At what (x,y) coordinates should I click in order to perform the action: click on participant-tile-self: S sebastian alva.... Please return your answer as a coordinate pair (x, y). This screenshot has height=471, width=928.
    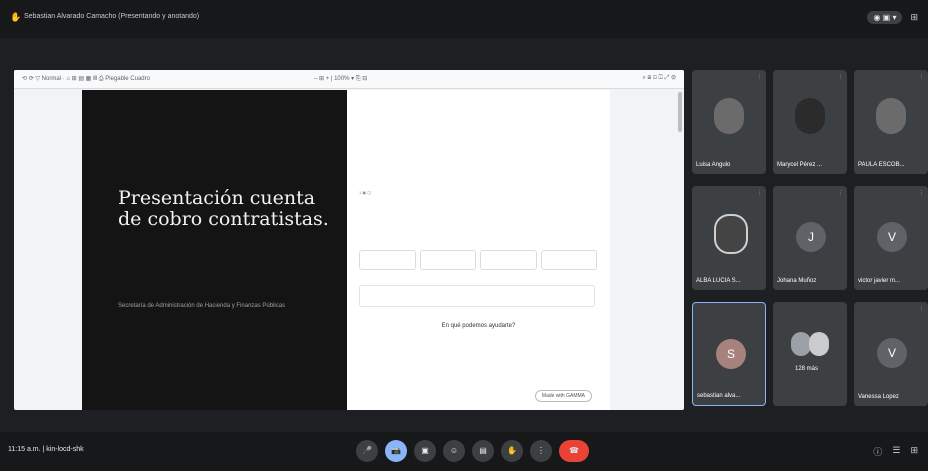
    Looking at the image, I should click on (729, 354).